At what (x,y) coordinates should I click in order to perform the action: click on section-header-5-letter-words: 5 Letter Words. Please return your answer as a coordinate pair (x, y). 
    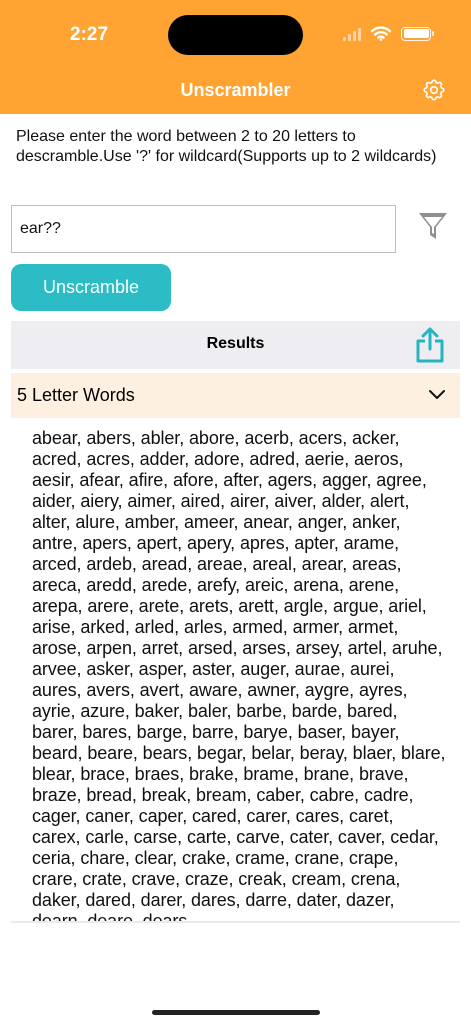
    Looking at the image, I should click on (235, 395).